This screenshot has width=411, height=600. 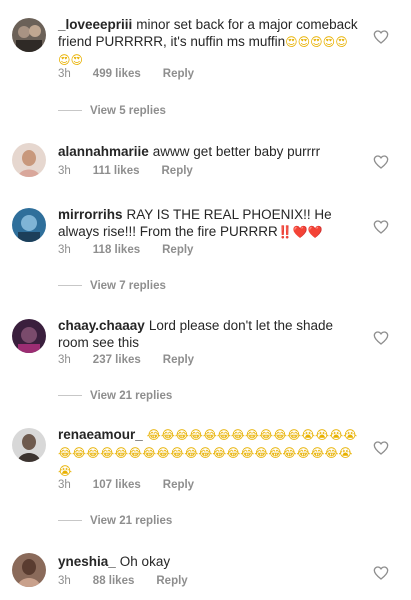 I want to click on comment-meta: 3h 111 likes Reply, so click(x=136, y=171).